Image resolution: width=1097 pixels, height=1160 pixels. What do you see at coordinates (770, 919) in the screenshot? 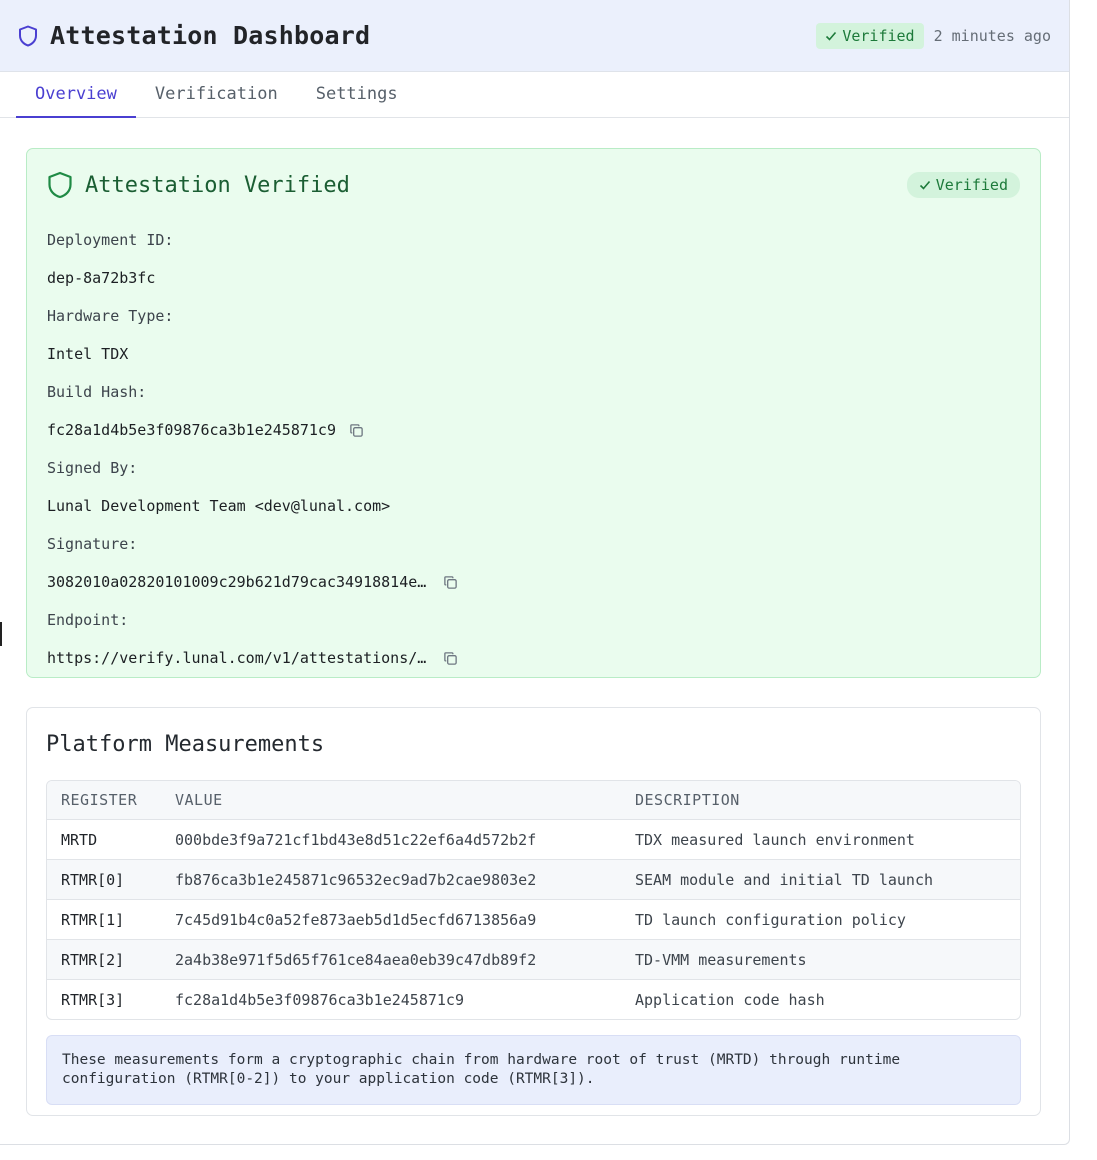
I see `description-cell: TD launch configuration policy` at bounding box center [770, 919].